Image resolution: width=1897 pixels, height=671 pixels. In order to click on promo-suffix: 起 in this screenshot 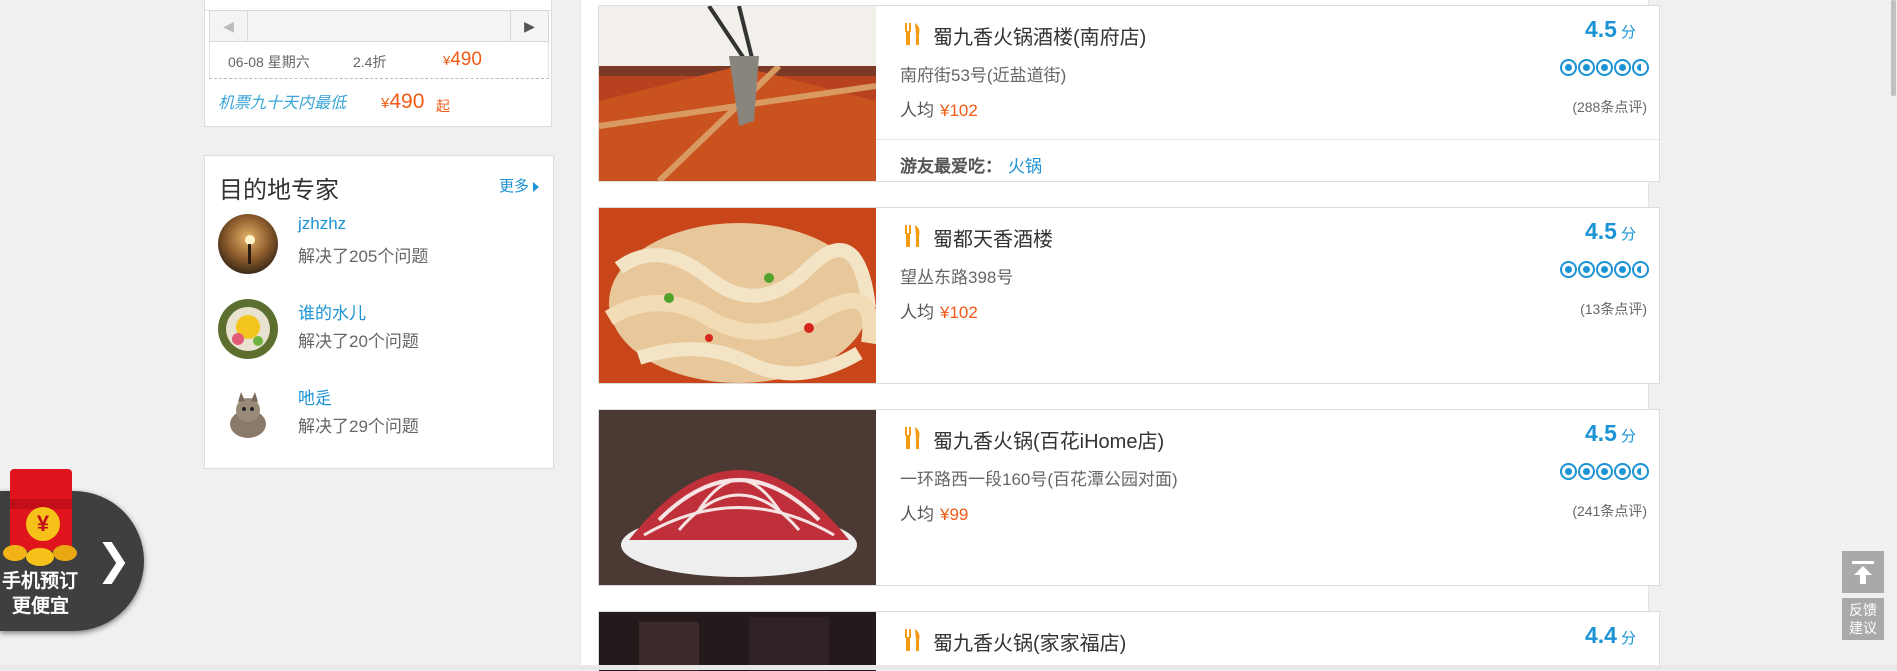, I will do `click(443, 106)`.